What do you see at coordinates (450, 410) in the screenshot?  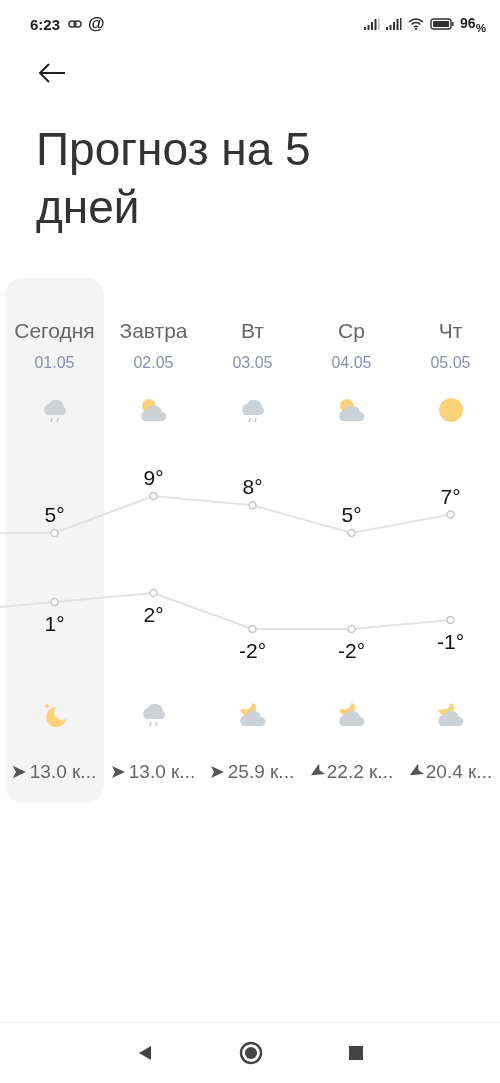 I see `sun-icon` at bounding box center [450, 410].